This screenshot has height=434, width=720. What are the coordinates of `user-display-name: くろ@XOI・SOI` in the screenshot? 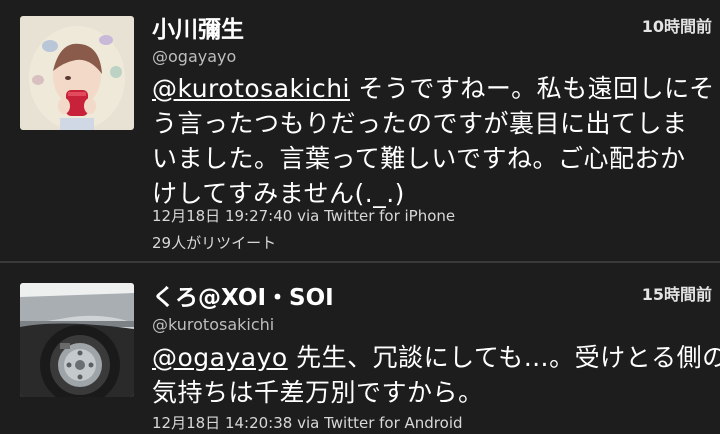 It's located at (243, 295).